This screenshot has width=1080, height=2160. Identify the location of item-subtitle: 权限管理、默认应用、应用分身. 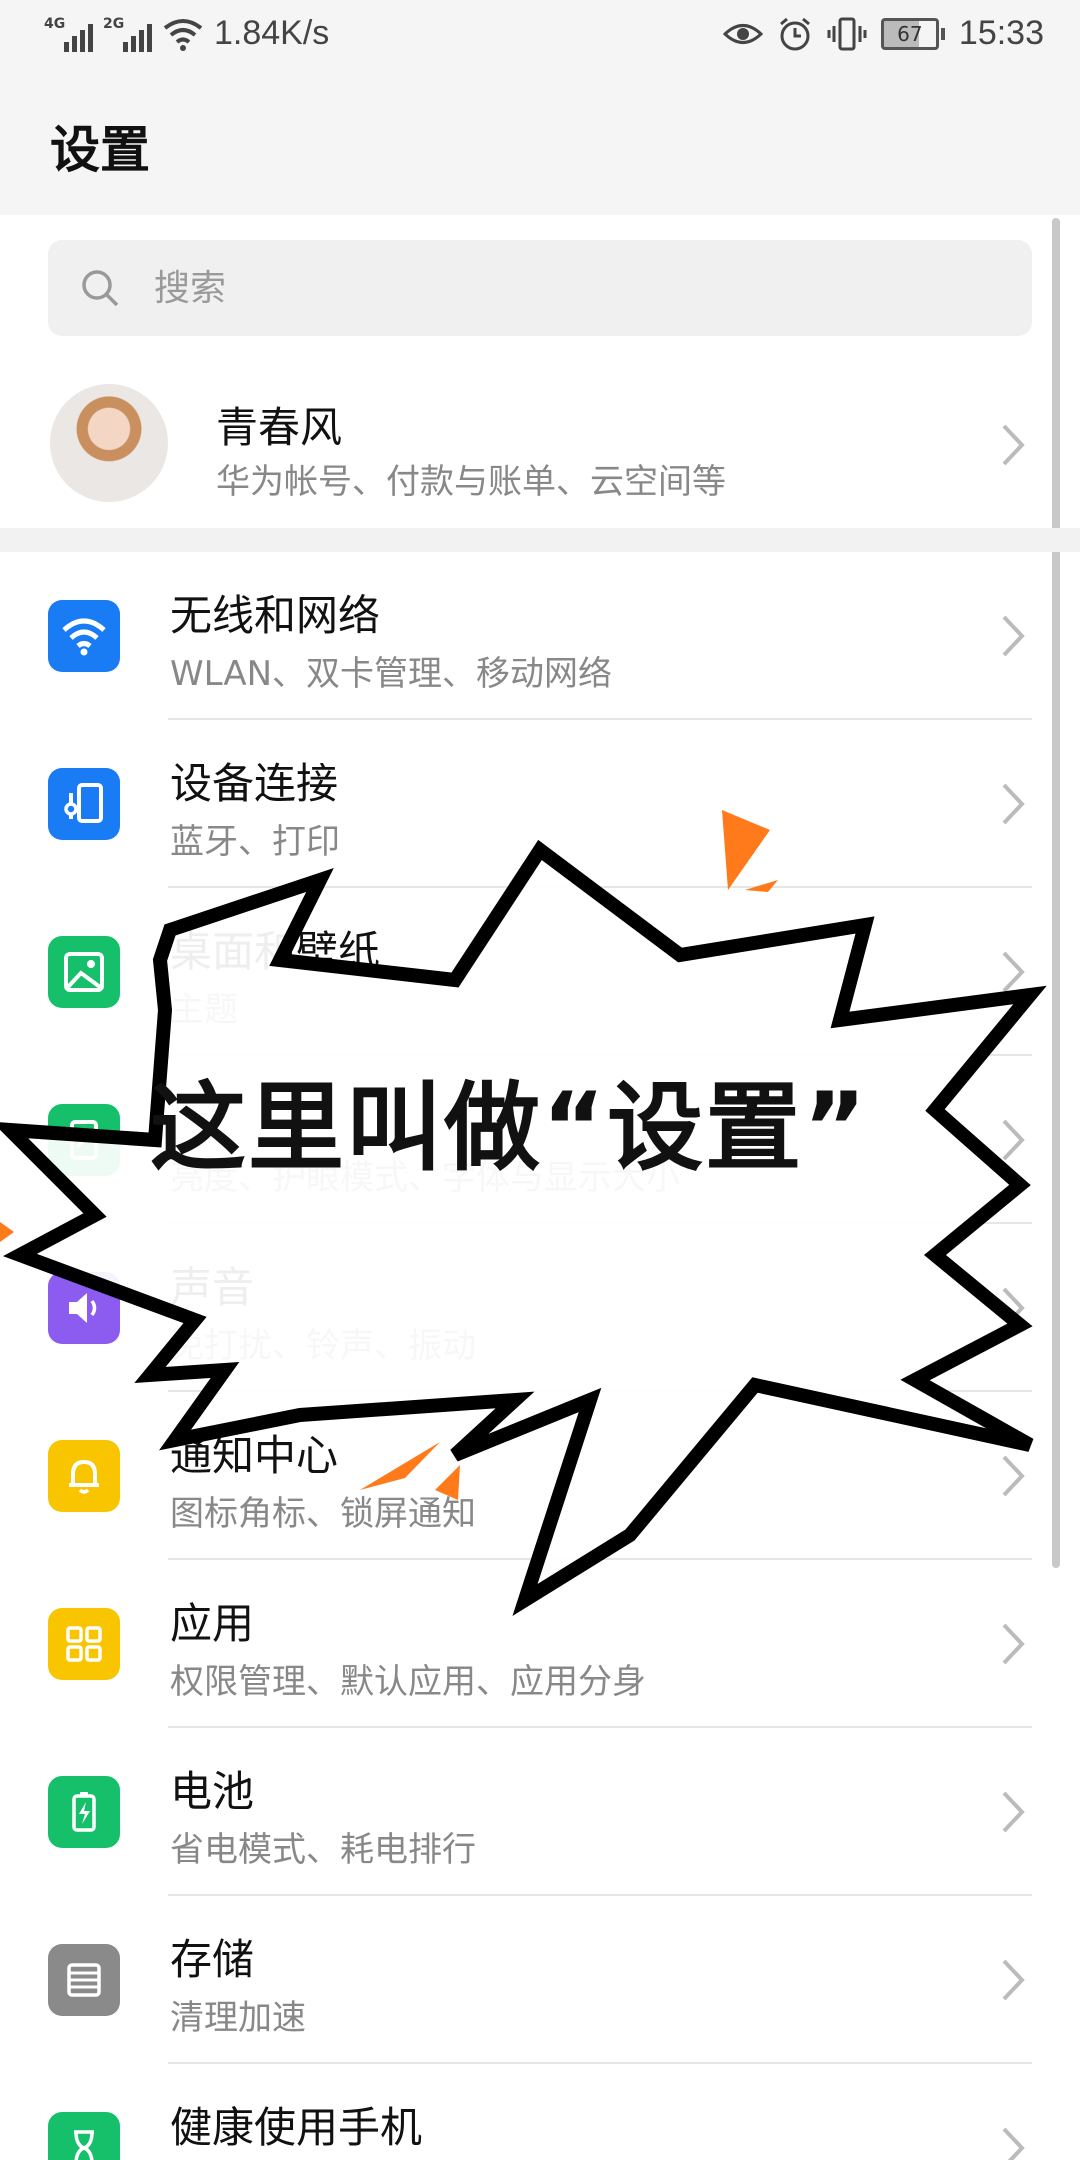
(408, 1682).